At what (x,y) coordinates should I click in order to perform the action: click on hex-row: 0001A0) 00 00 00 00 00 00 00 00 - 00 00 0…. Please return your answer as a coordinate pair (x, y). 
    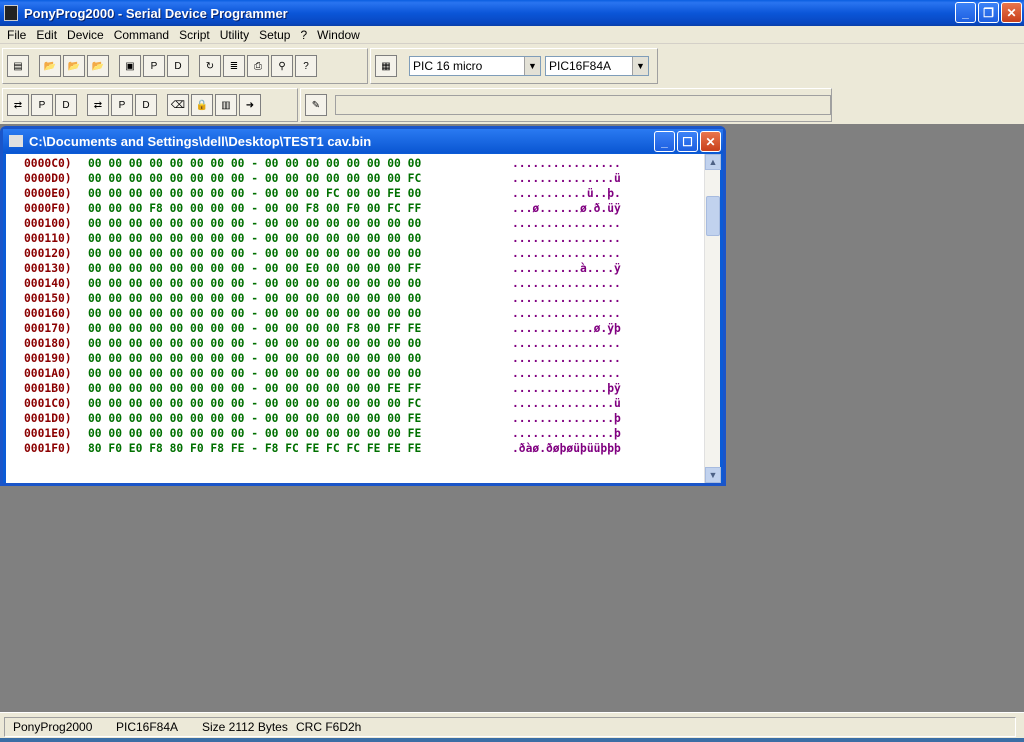
    Looking at the image, I should click on (356, 373).